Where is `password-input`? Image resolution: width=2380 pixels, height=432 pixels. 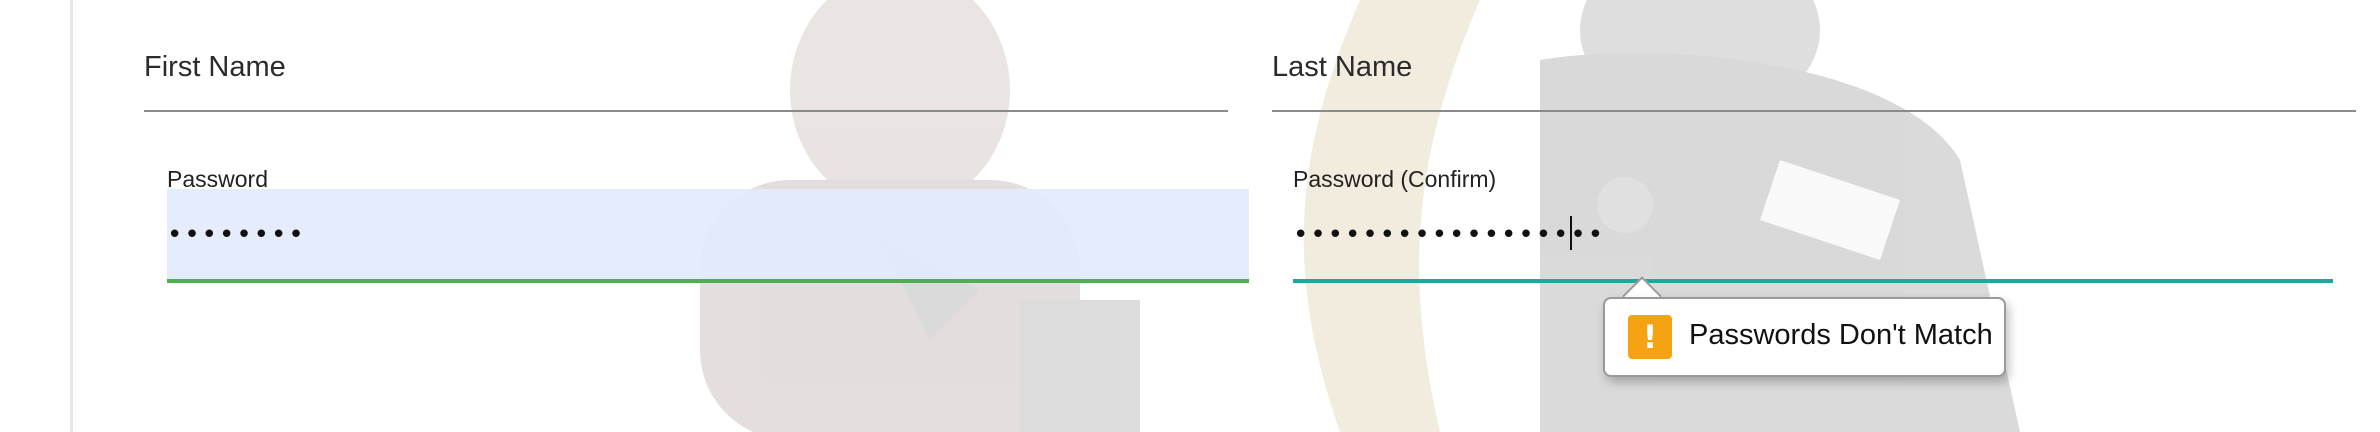
password-input is located at coordinates (708, 234).